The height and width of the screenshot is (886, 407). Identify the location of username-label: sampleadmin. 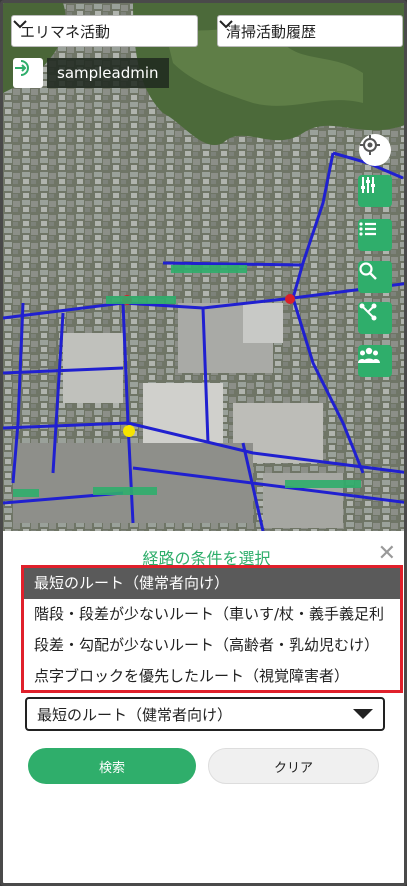
(108, 73).